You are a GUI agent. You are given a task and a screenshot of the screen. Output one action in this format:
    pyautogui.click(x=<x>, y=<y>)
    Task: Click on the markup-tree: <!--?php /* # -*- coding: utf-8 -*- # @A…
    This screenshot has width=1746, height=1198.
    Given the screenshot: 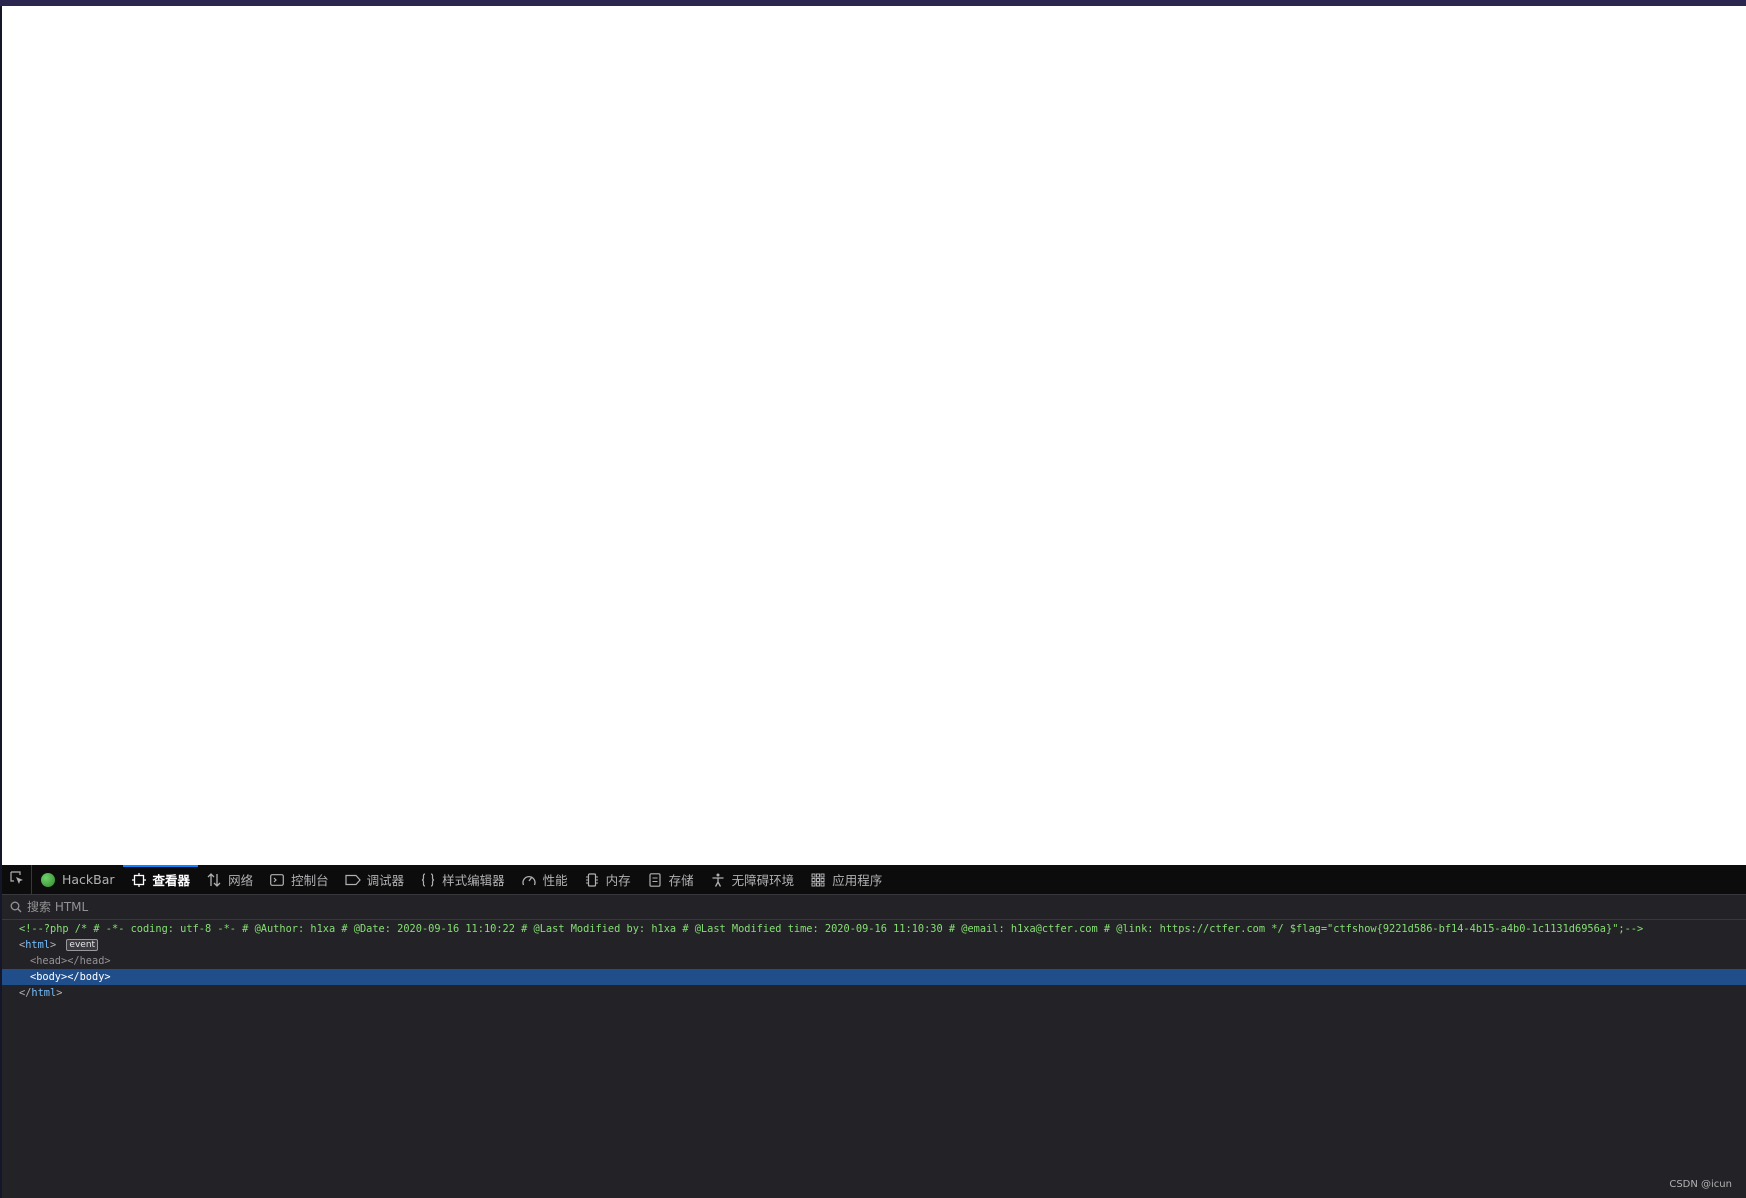 What is the action you would take?
    pyautogui.click(x=874, y=961)
    